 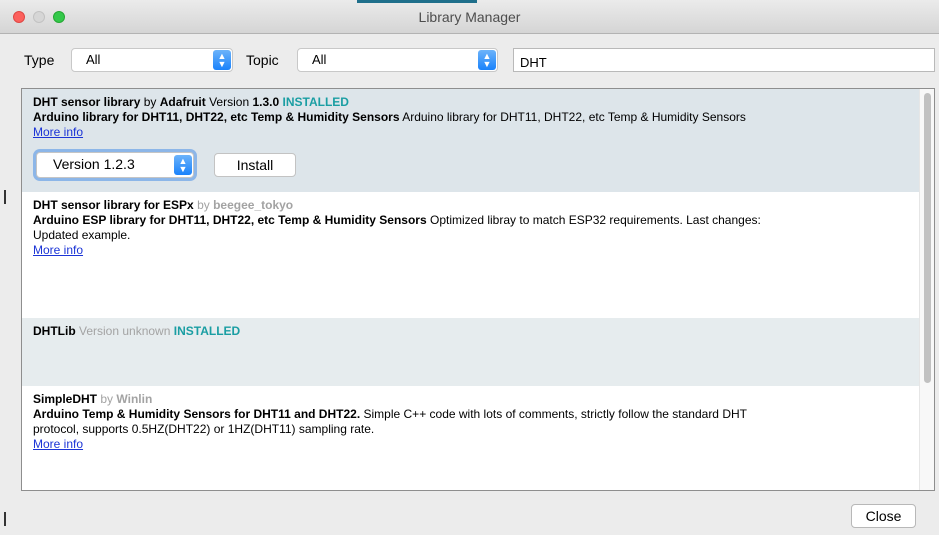 I want to click on library-item-dhtlib: DHTLib Version unknown INSTALLED, so click(x=471, y=352).